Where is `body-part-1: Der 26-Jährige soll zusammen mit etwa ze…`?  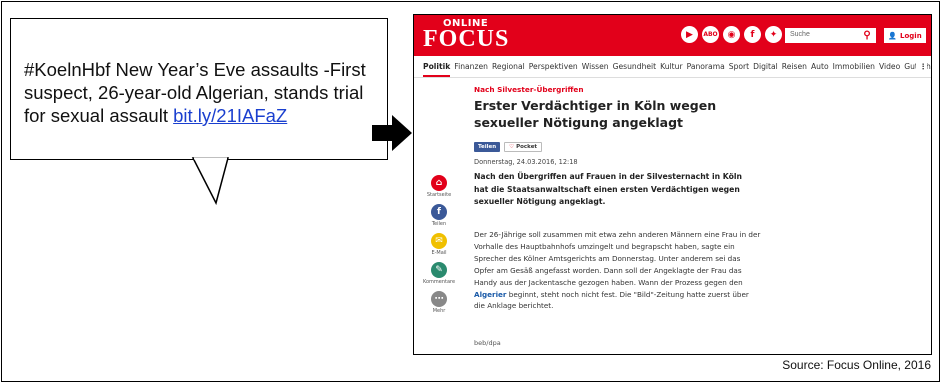
body-part-1: Der 26-Jährige soll zusammen mit etwa ze… is located at coordinates (617, 258).